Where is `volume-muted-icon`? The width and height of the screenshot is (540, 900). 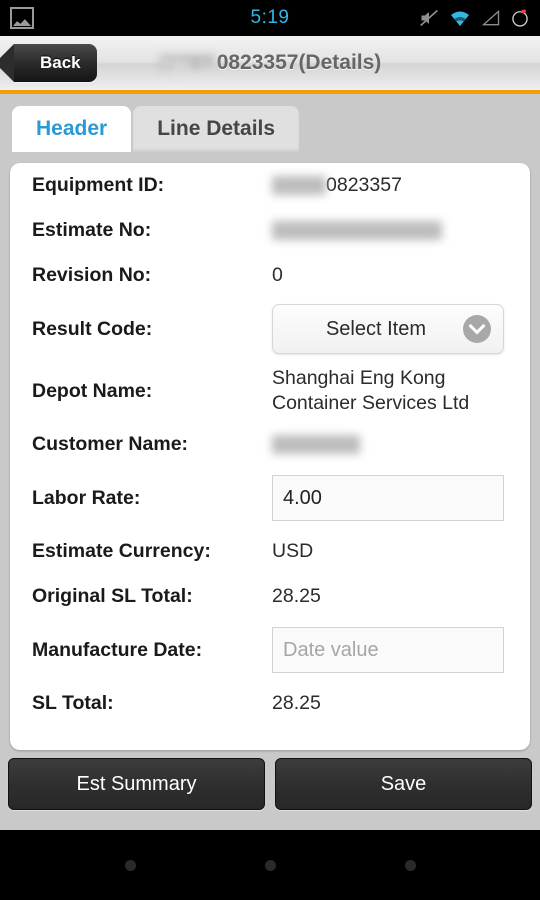 volume-muted-icon is located at coordinates (429, 18).